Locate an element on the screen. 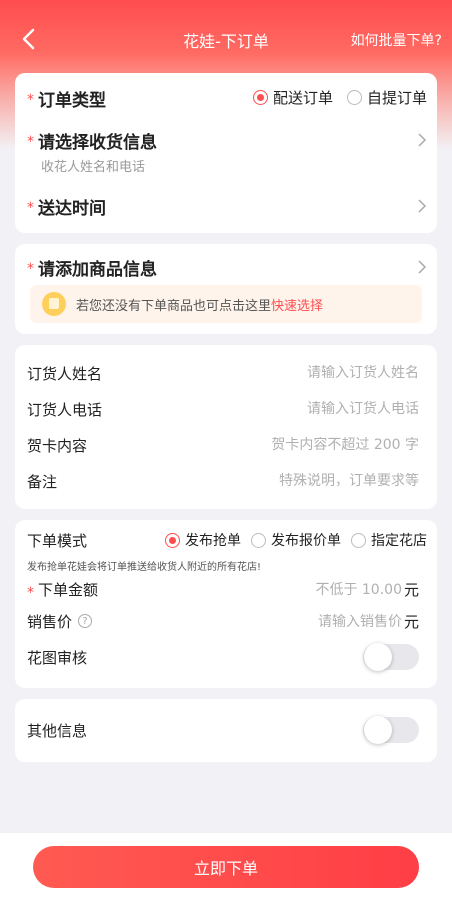  delivery-time-label: 送达时间 is located at coordinates (72, 208).